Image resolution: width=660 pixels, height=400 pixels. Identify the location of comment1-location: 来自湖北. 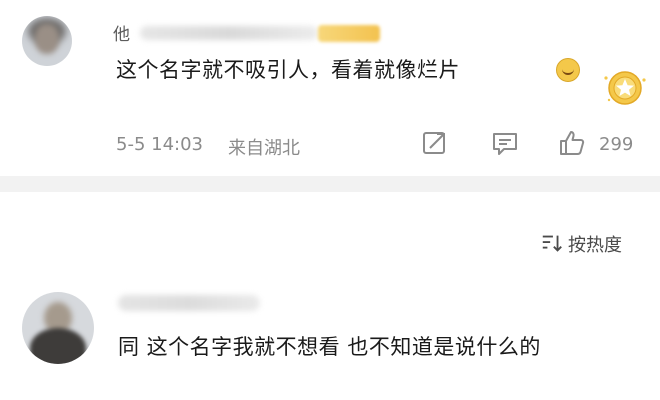
(264, 148).